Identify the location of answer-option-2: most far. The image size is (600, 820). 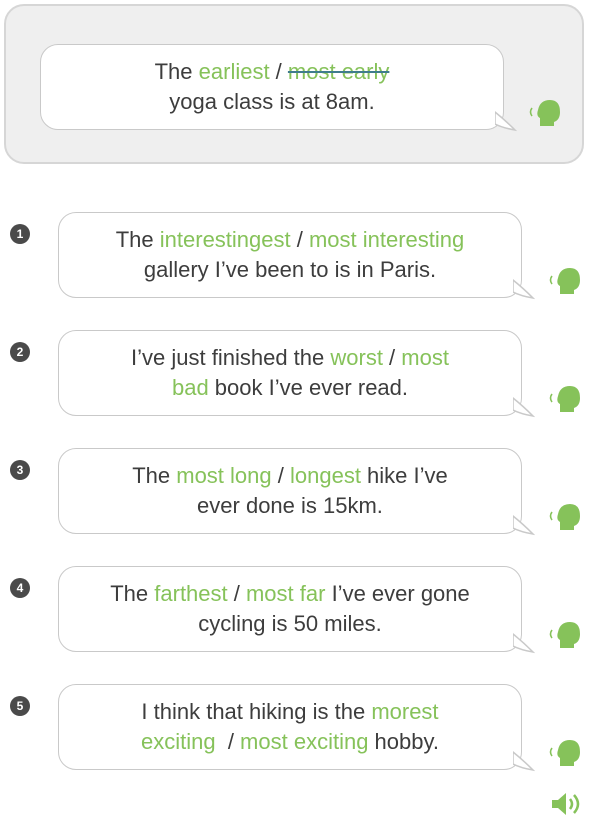
(285, 593).